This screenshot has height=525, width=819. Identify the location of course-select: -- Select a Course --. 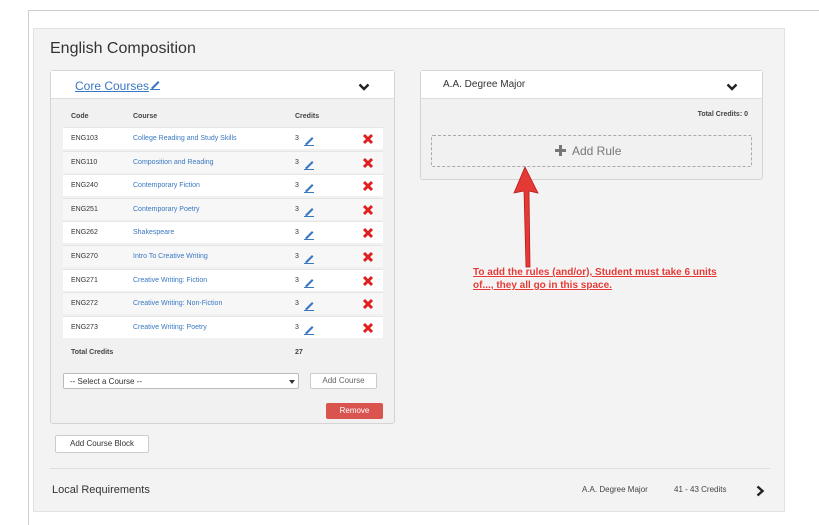
(181, 381).